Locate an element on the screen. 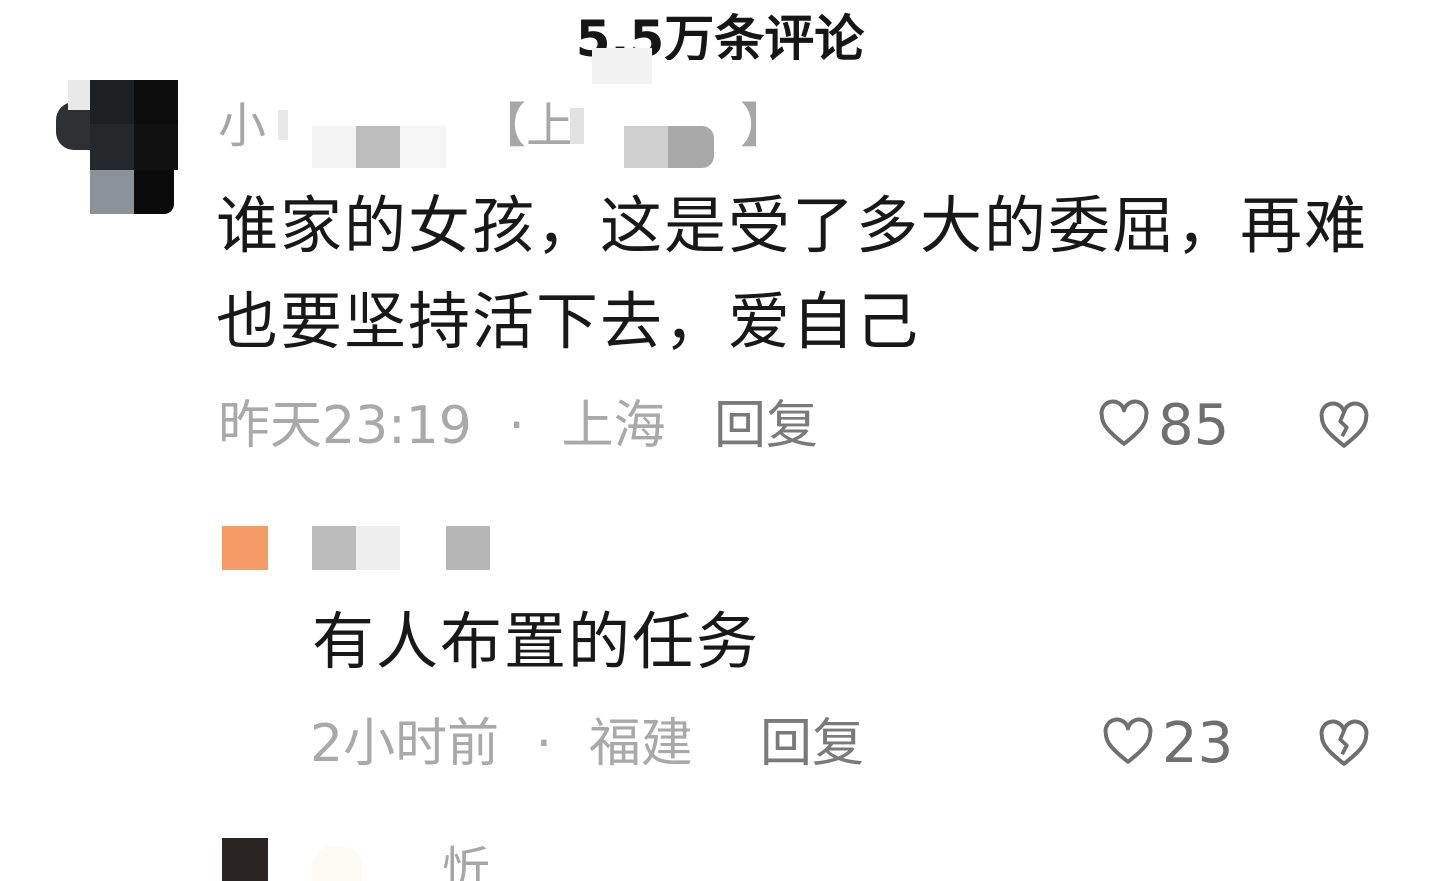 Image resolution: width=1440 pixels, height=881 pixels. like-count: 23 is located at coordinates (1198, 743).